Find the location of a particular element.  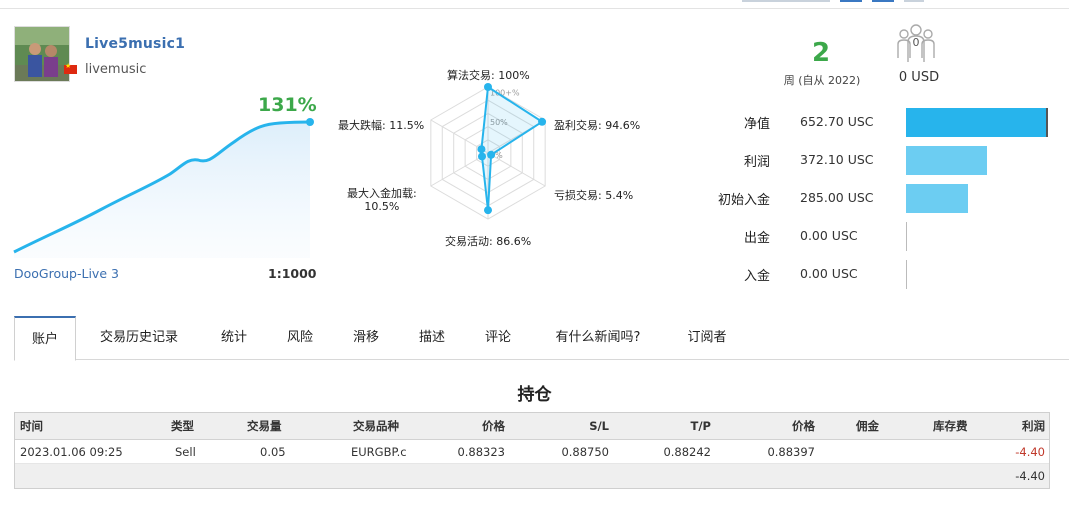

tab-reviews: 评论 is located at coordinates (498, 338).